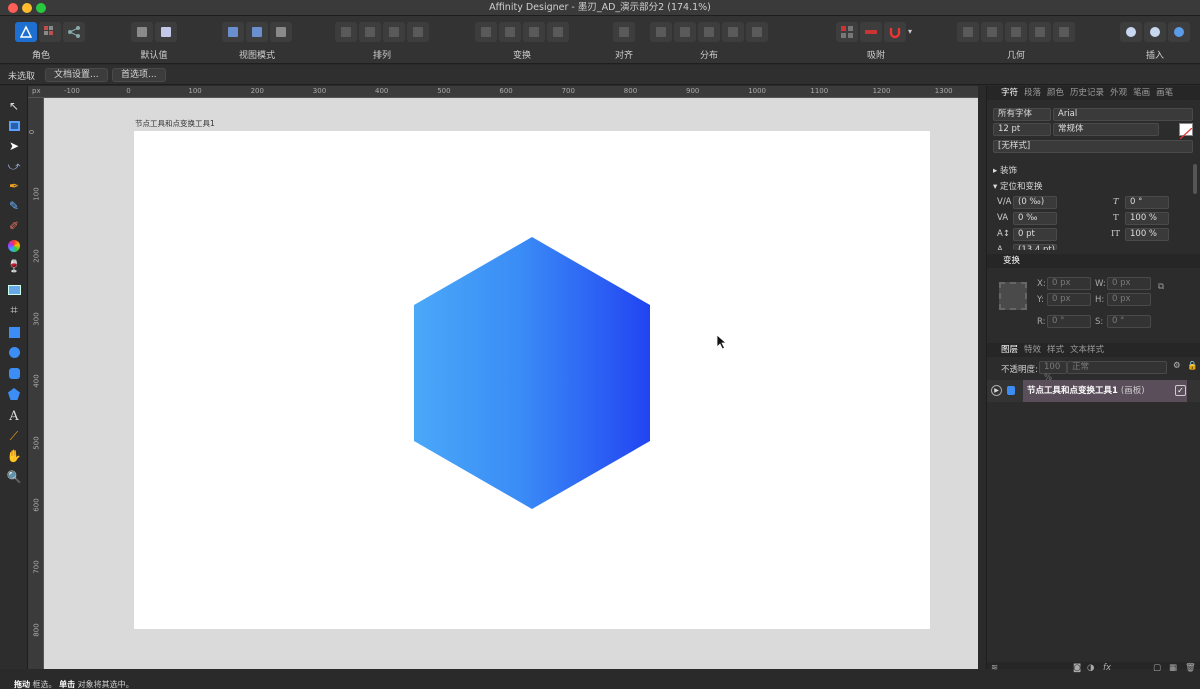 The image size is (1200, 689). What do you see at coordinates (534, 32) in the screenshot?
I see `rotate-left-button` at bounding box center [534, 32].